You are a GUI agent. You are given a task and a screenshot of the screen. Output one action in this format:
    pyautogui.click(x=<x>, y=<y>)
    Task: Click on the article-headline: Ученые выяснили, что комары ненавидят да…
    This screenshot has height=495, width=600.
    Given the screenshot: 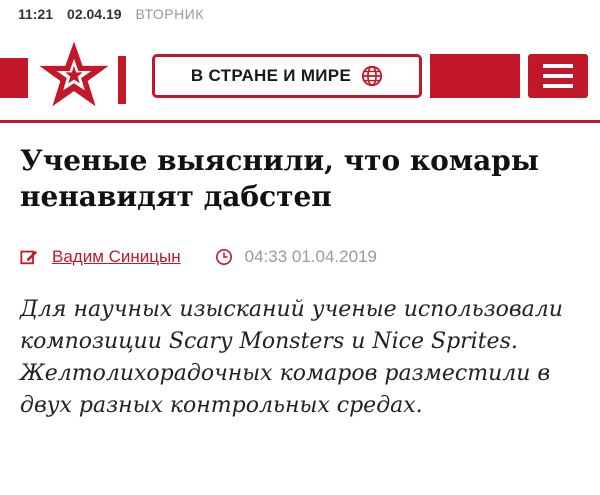 What is the action you would take?
    pyautogui.click(x=279, y=178)
    